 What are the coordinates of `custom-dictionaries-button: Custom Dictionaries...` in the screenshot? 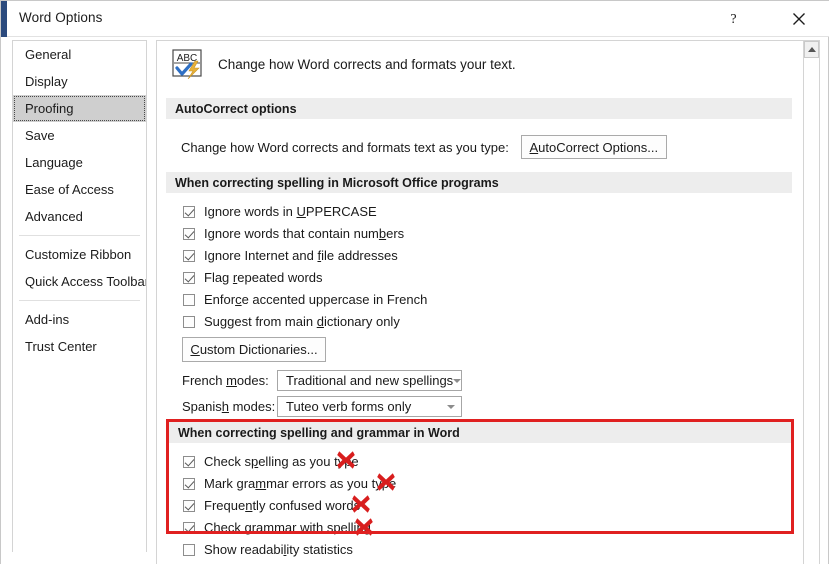 It's located at (254, 349).